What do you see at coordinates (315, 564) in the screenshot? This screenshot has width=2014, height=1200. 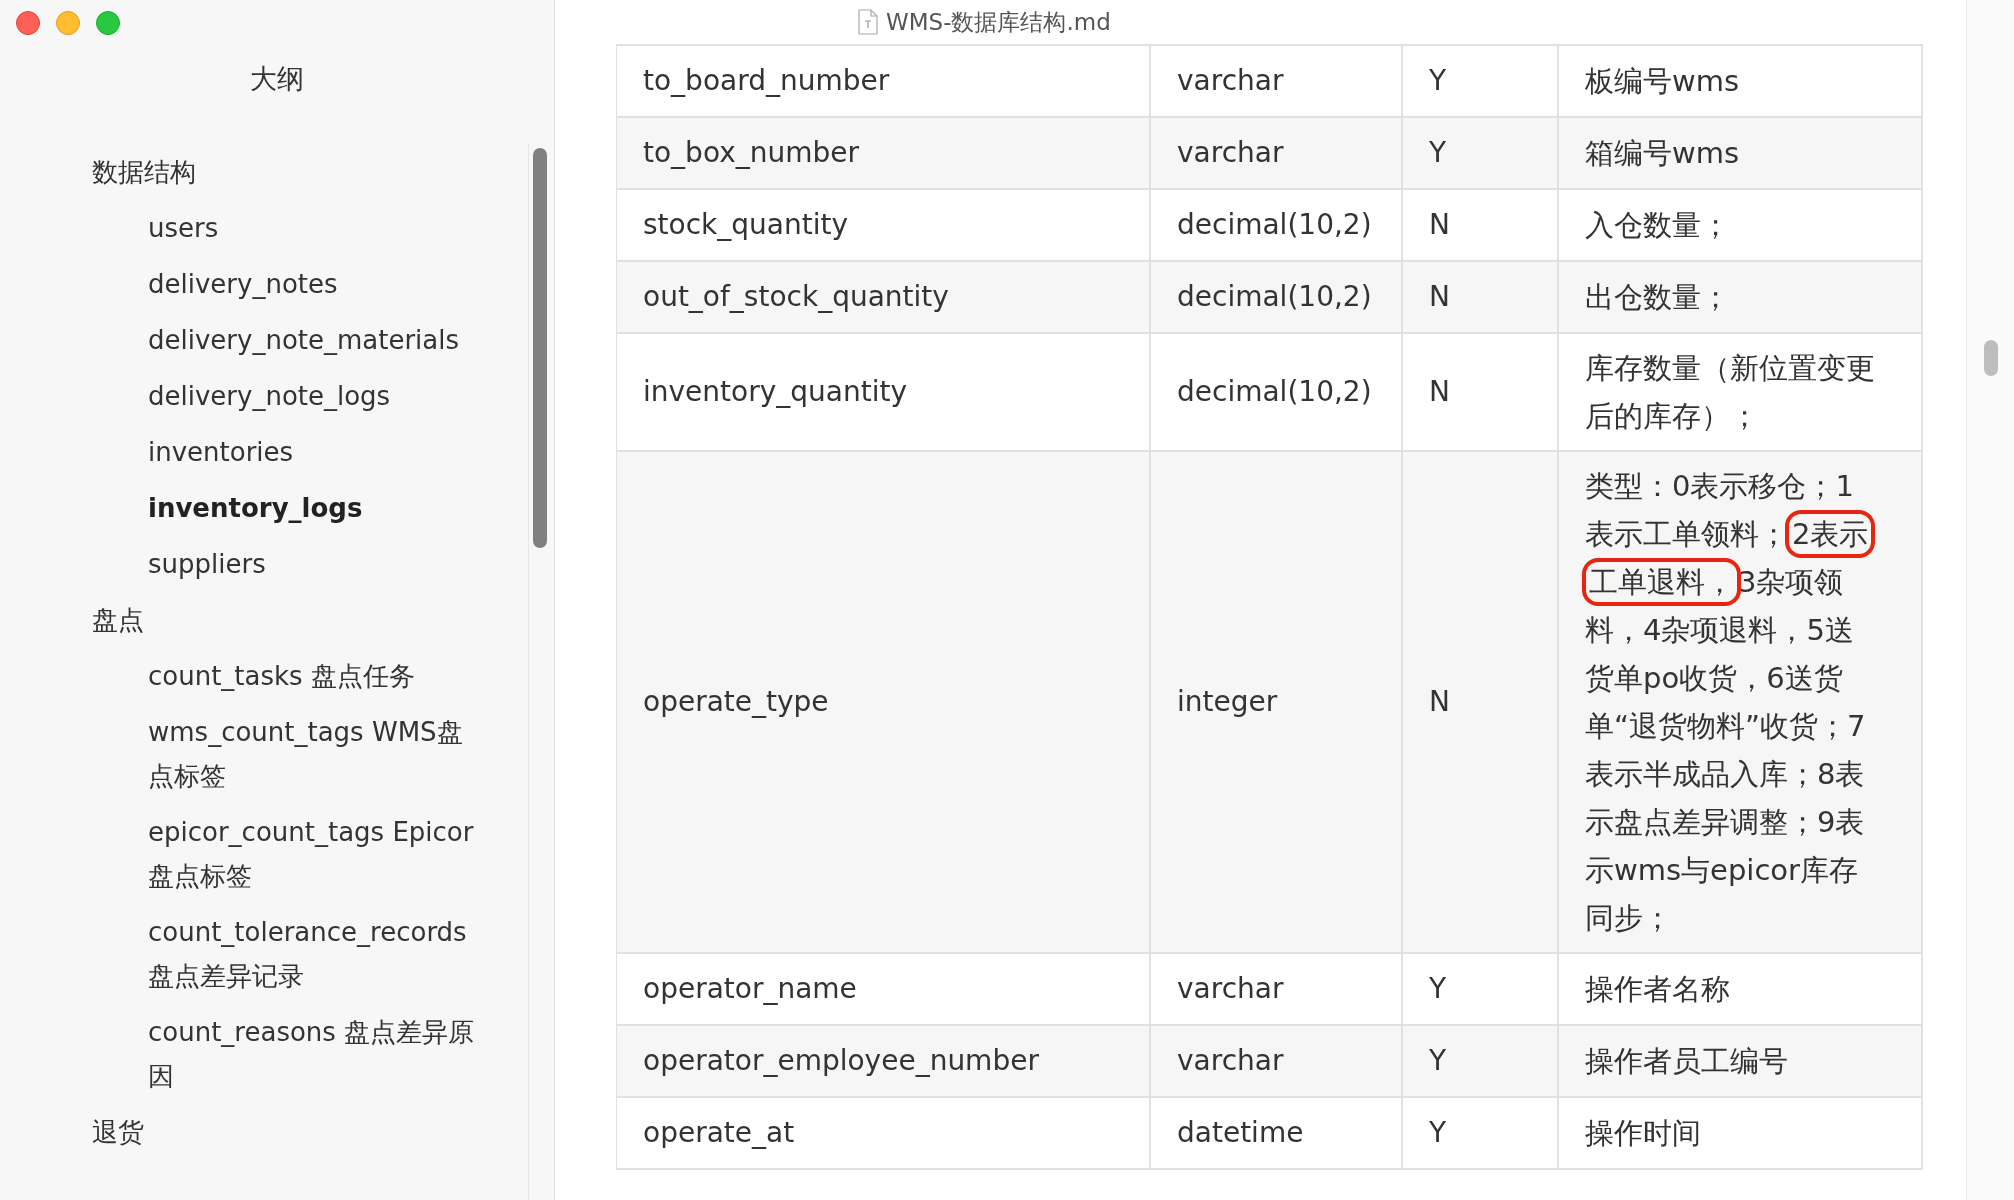 I see `outline-item: suppliers` at bounding box center [315, 564].